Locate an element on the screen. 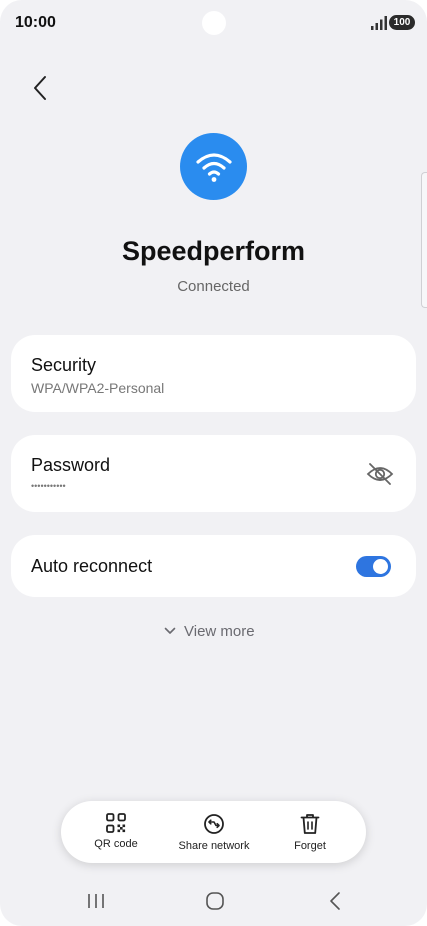 The width and height of the screenshot is (427, 926). home-icon is located at coordinates (215, 901).